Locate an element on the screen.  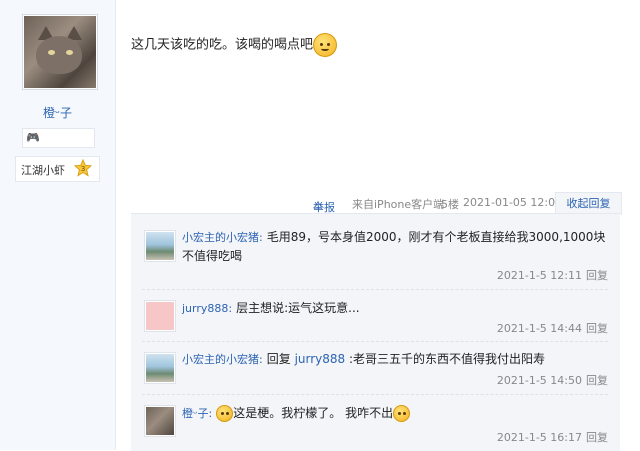
post-source: 来自iPhone客户端 is located at coordinates (398, 204).